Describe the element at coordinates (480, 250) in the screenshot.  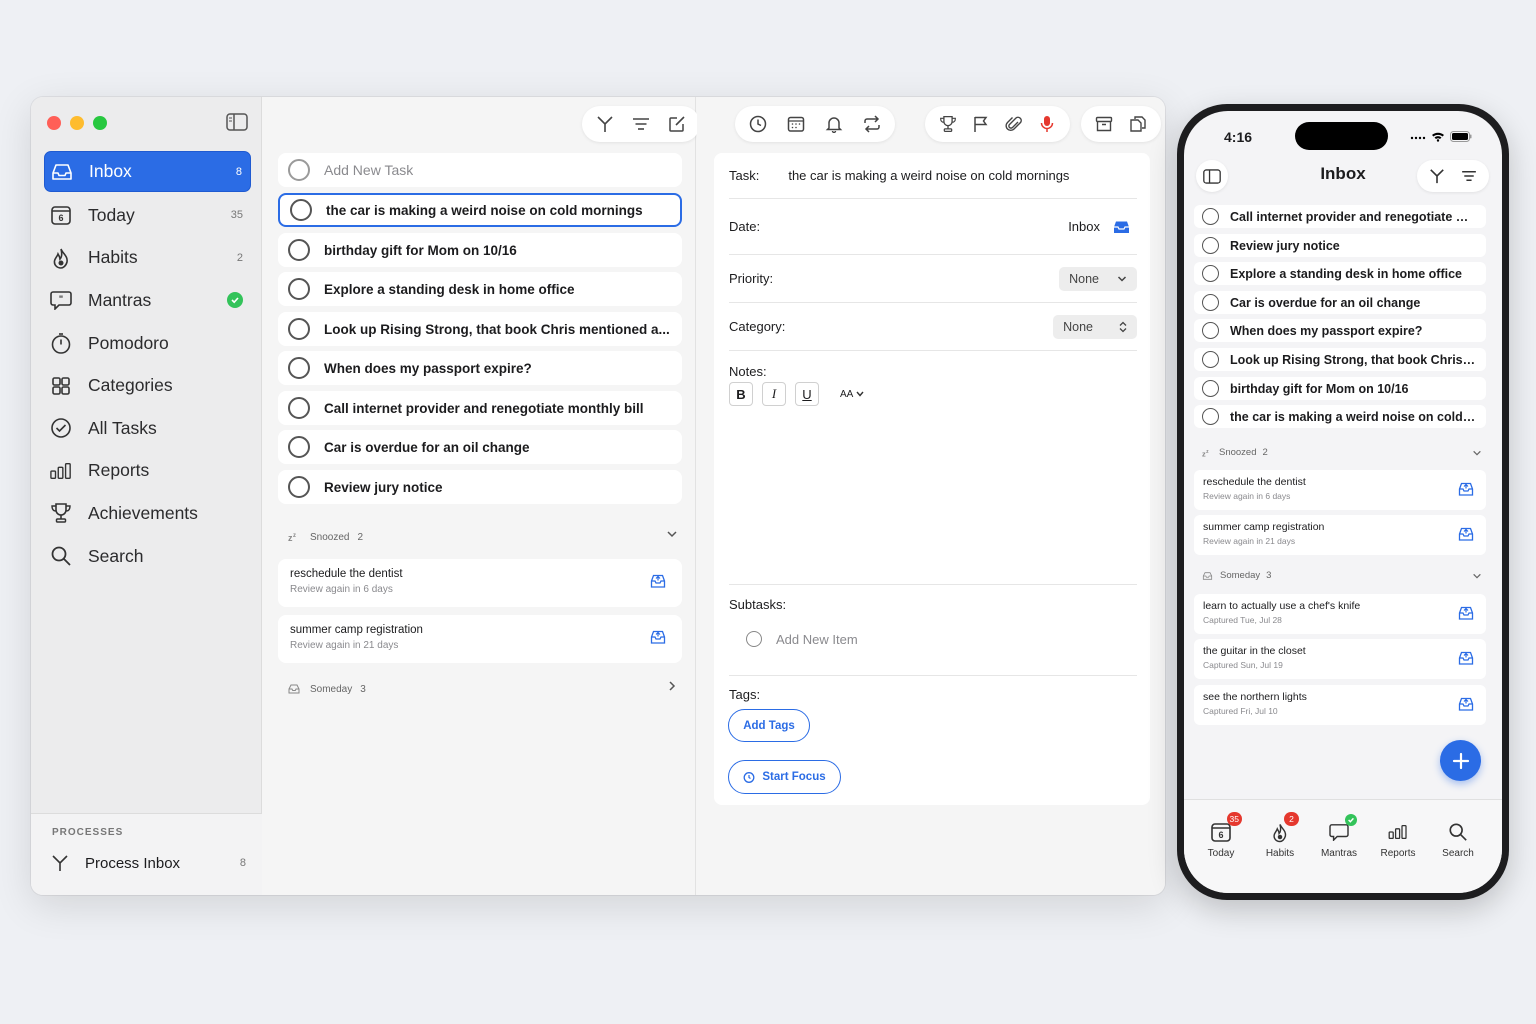
I see `task-row: birthday gift for Mom on 10/16` at that location.